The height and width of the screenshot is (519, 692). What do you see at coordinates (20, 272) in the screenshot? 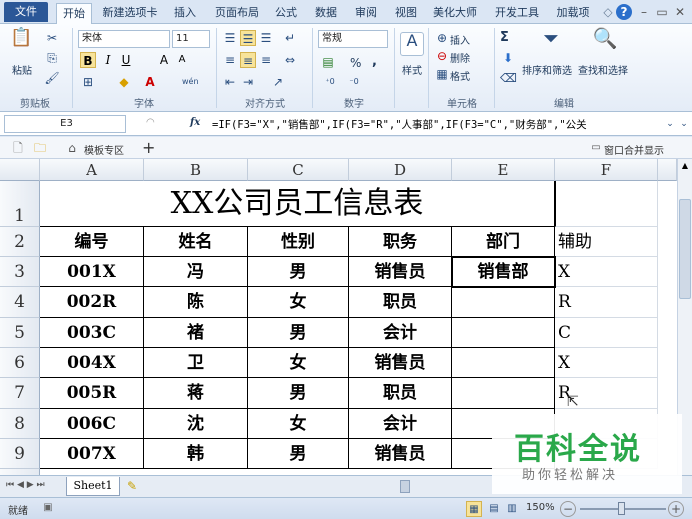
I see `row-header: 3` at bounding box center [20, 272].